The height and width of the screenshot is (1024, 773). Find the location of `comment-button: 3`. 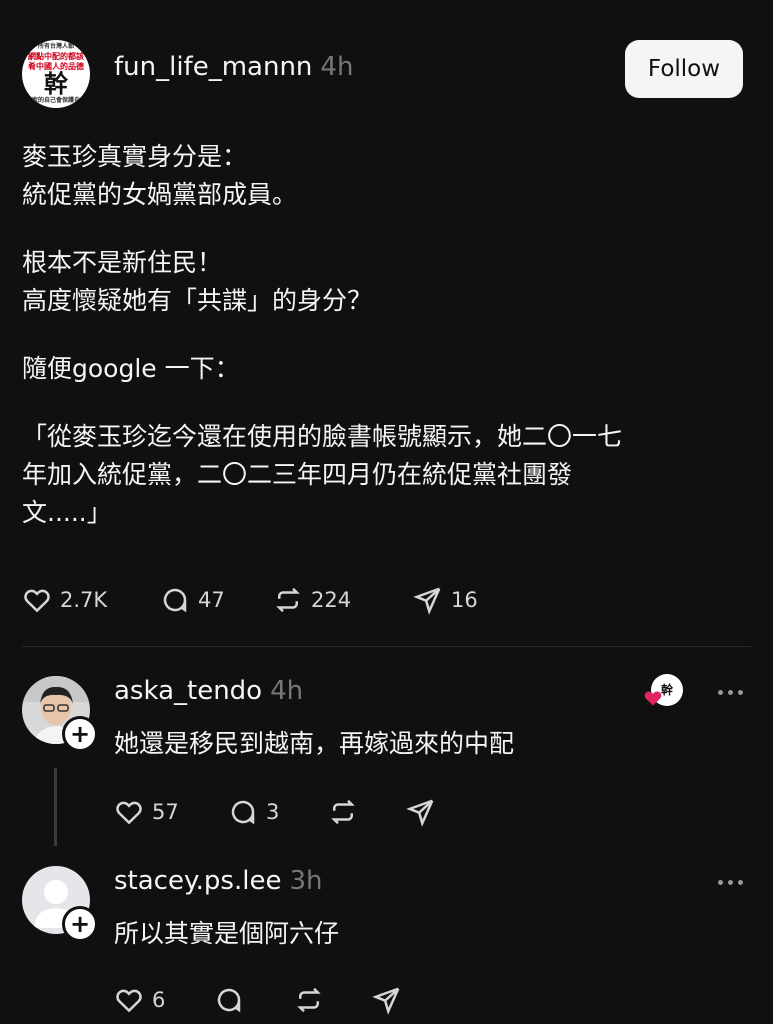

comment-button: 3 is located at coordinates (278, 812).